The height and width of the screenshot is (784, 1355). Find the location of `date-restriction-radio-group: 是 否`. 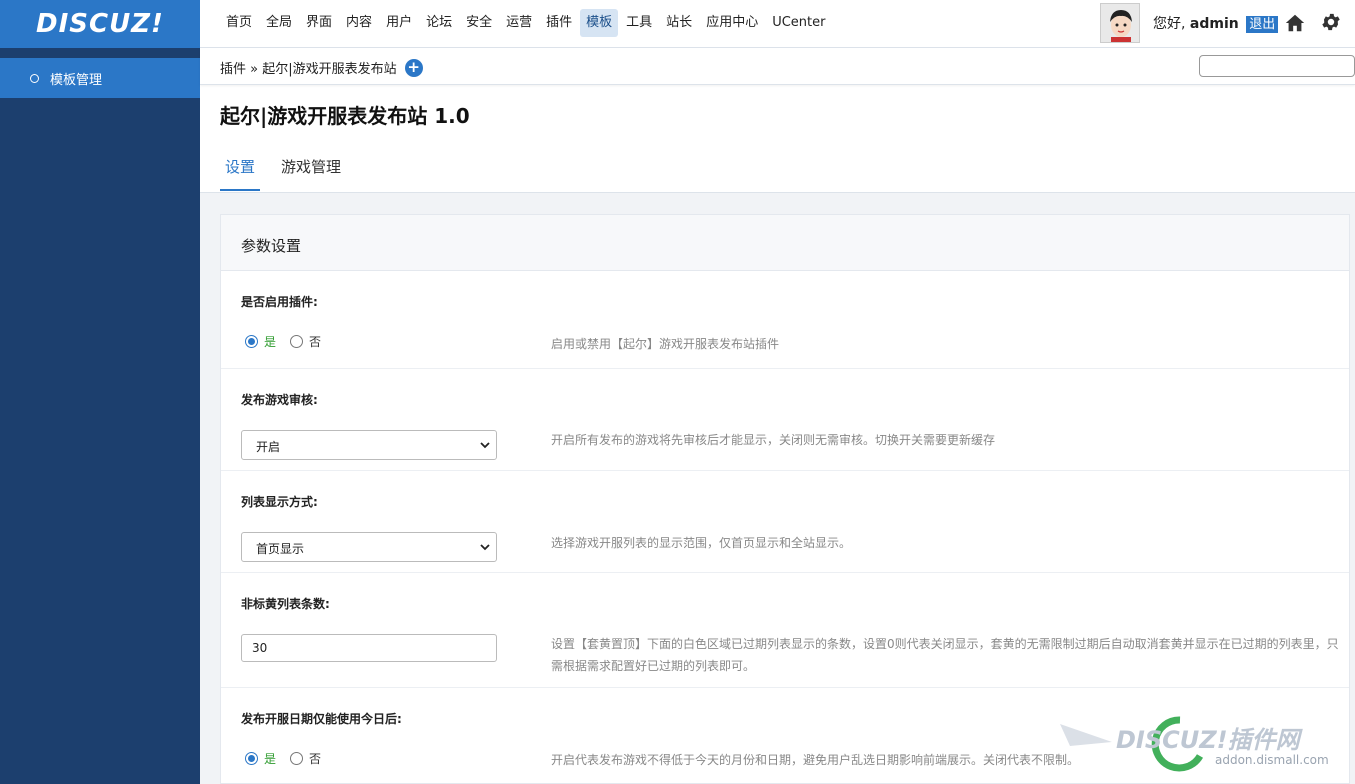

date-restriction-radio-group: 是 否 is located at coordinates (283, 758).